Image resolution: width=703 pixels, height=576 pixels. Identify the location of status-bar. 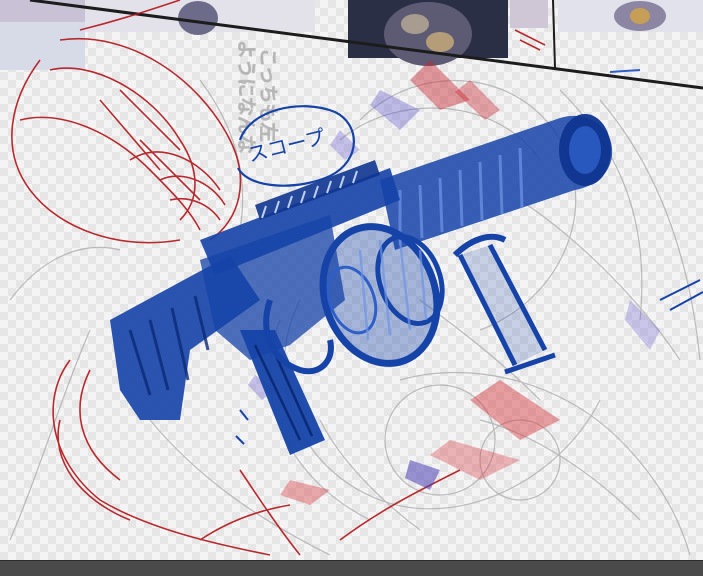
(351, 568).